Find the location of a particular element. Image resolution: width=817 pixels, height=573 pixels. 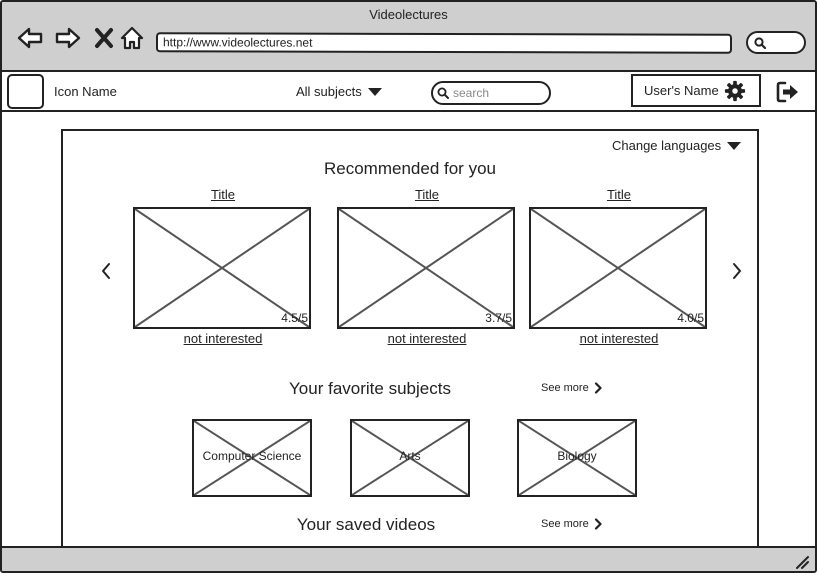

home-icon is located at coordinates (132, 38).